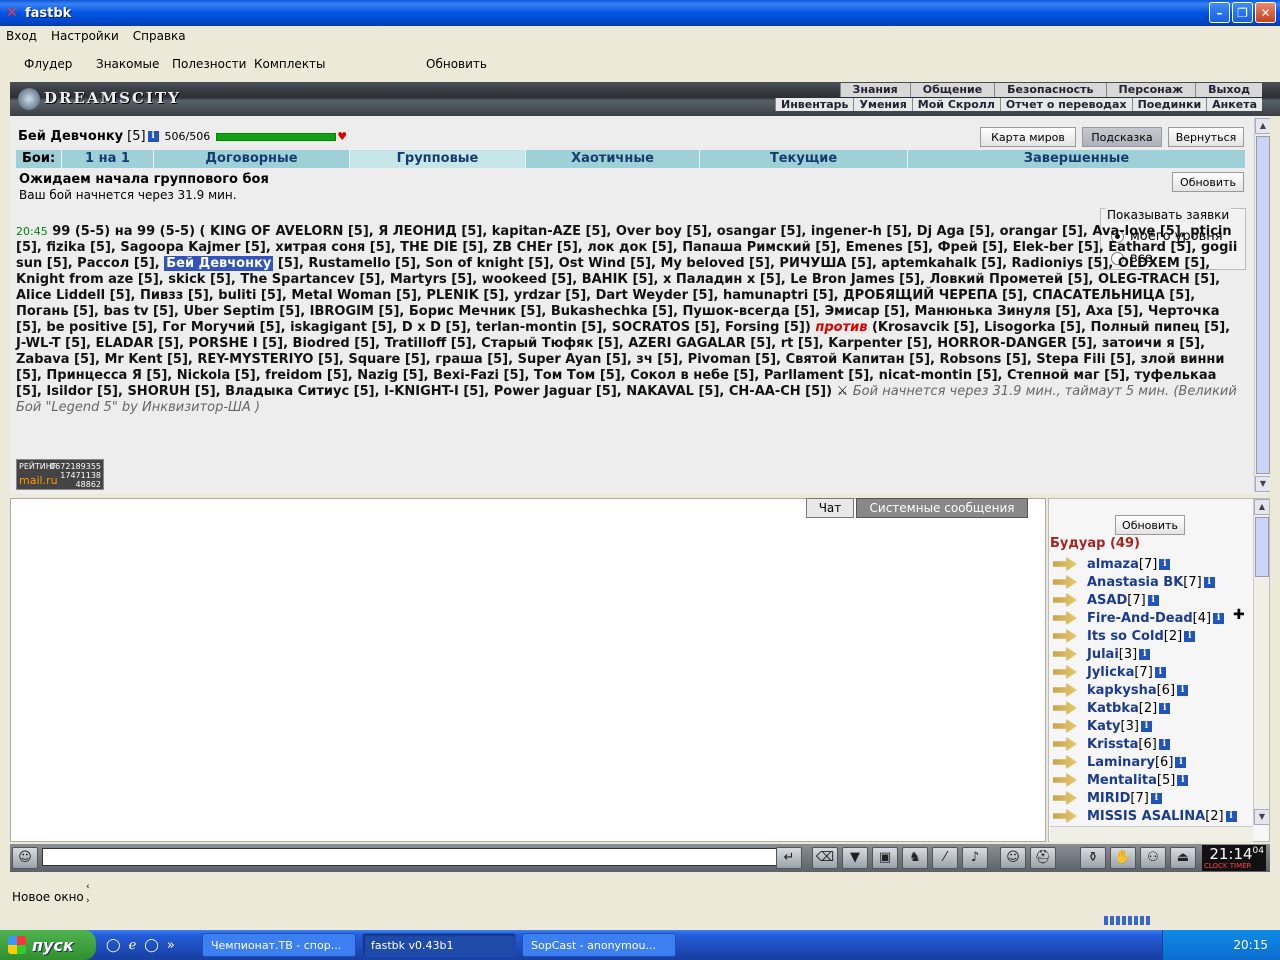 Image resolution: width=1280 pixels, height=960 pixels. What do you see at coordinates (25, 858) in the screenshot?
I see `speaker-head-icon: ☺` at bounding box center [25, 858].